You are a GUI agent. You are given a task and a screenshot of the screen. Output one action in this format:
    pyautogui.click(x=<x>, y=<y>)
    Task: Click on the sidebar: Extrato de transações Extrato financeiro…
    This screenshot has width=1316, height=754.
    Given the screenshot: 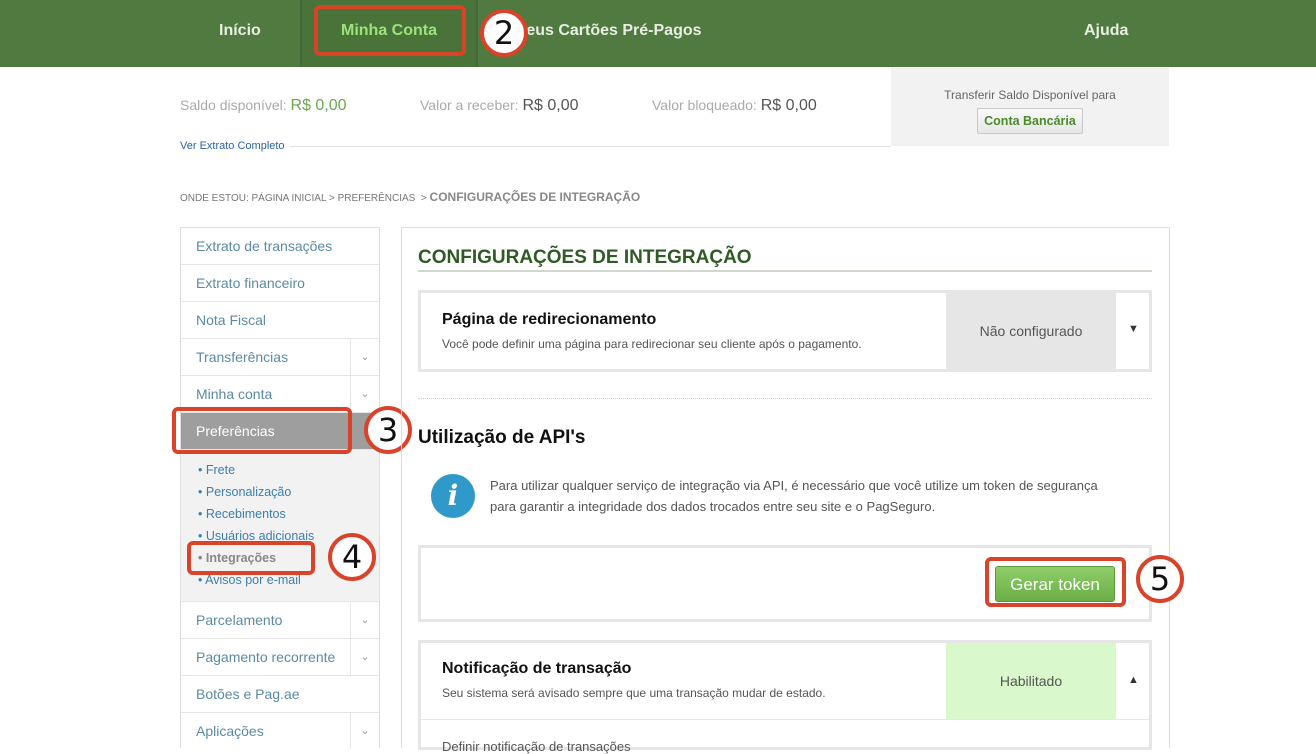 What is the action you would take?
    pyautogui.click(x=280, y=488)
    